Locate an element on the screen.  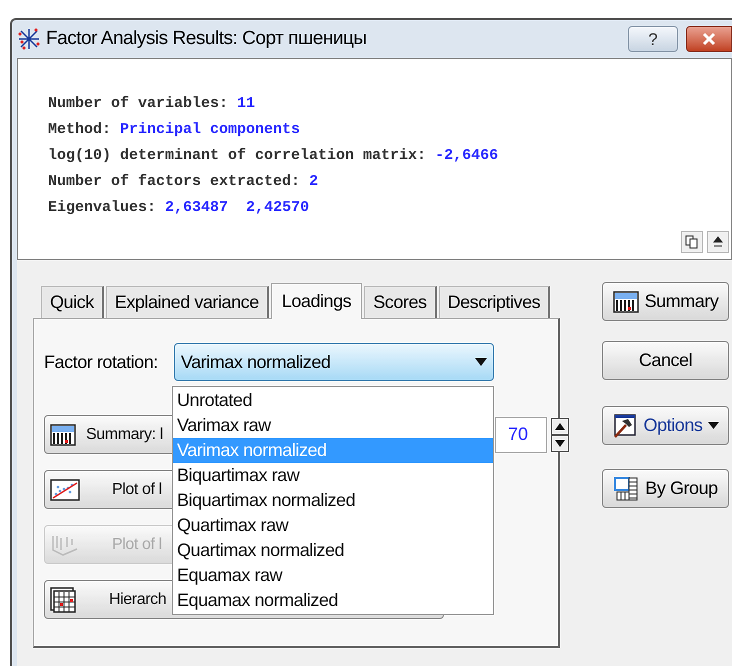
copy-button is located at coordinates (692, 242).